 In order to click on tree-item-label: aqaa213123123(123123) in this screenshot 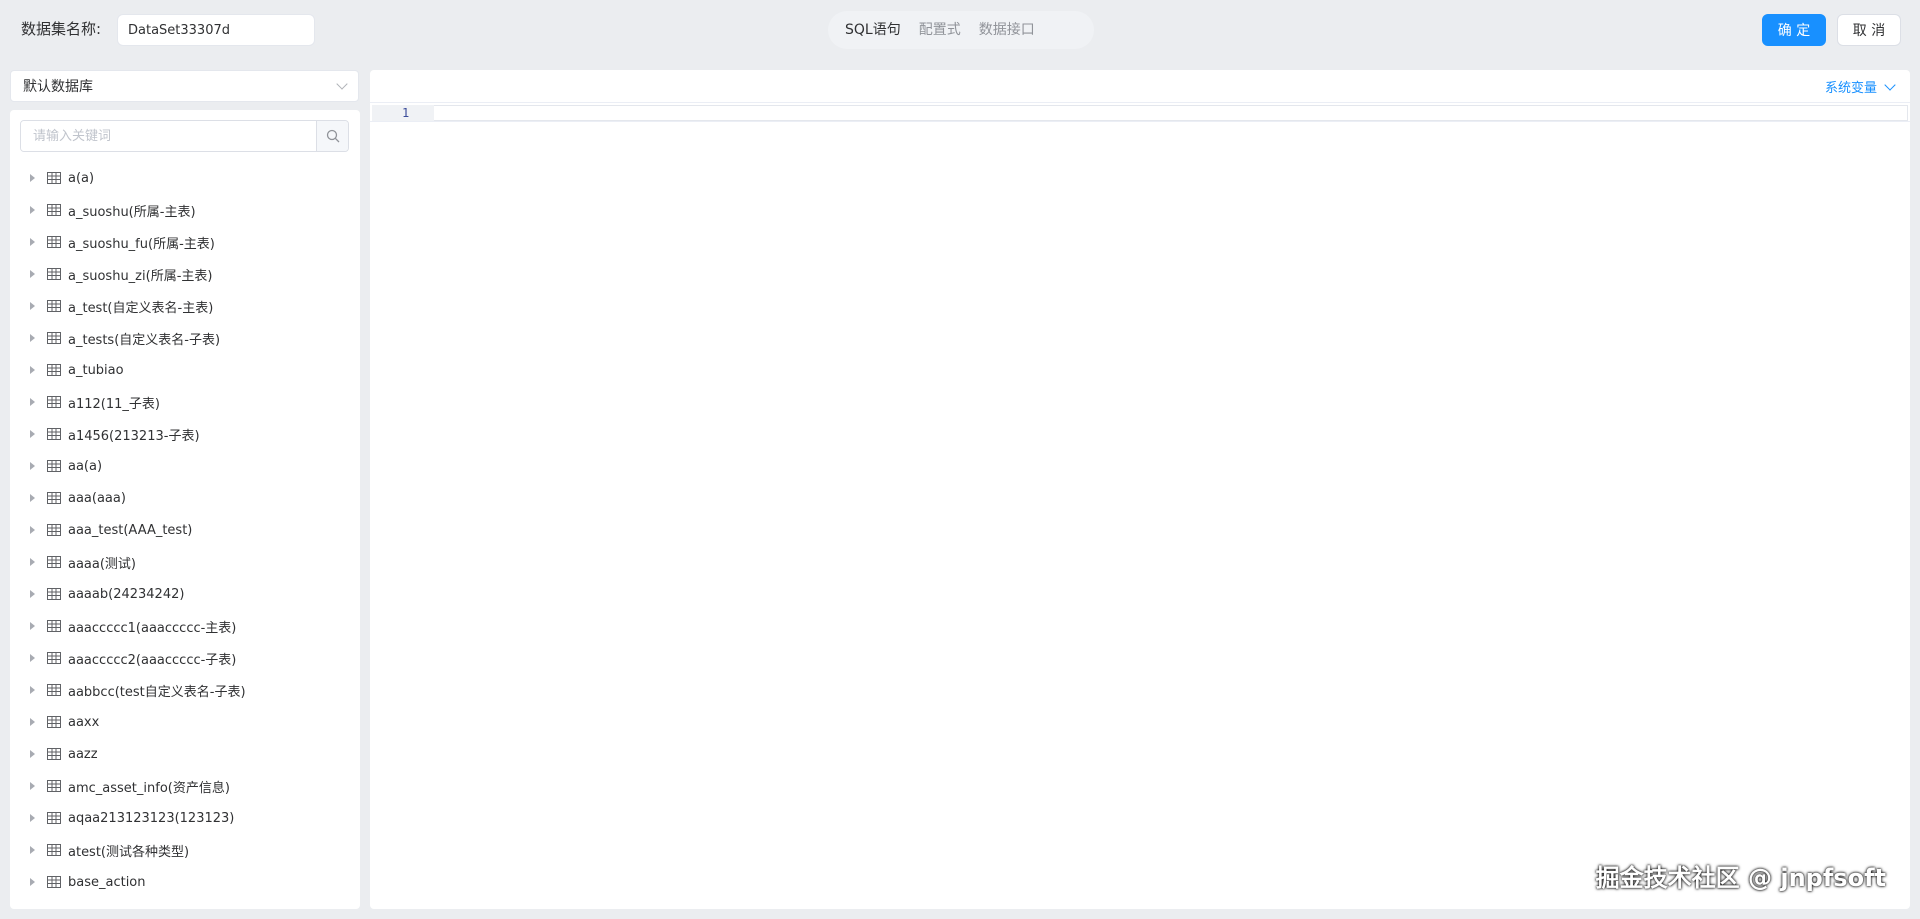, I will do `click(151, 818)`.